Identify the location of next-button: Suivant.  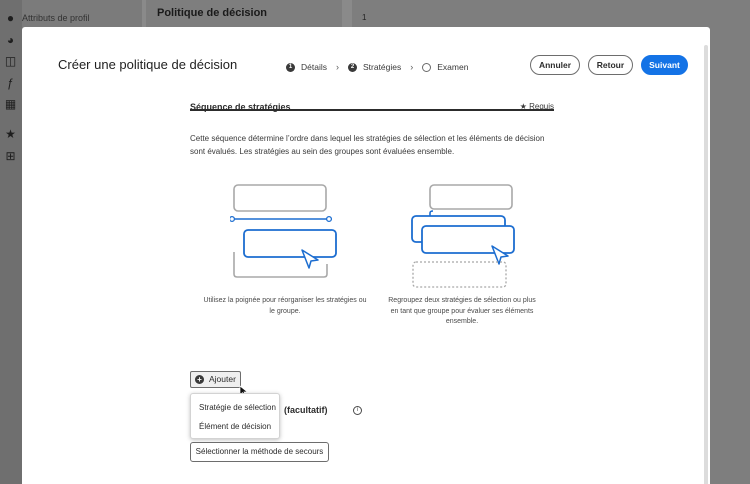
(664, 65).